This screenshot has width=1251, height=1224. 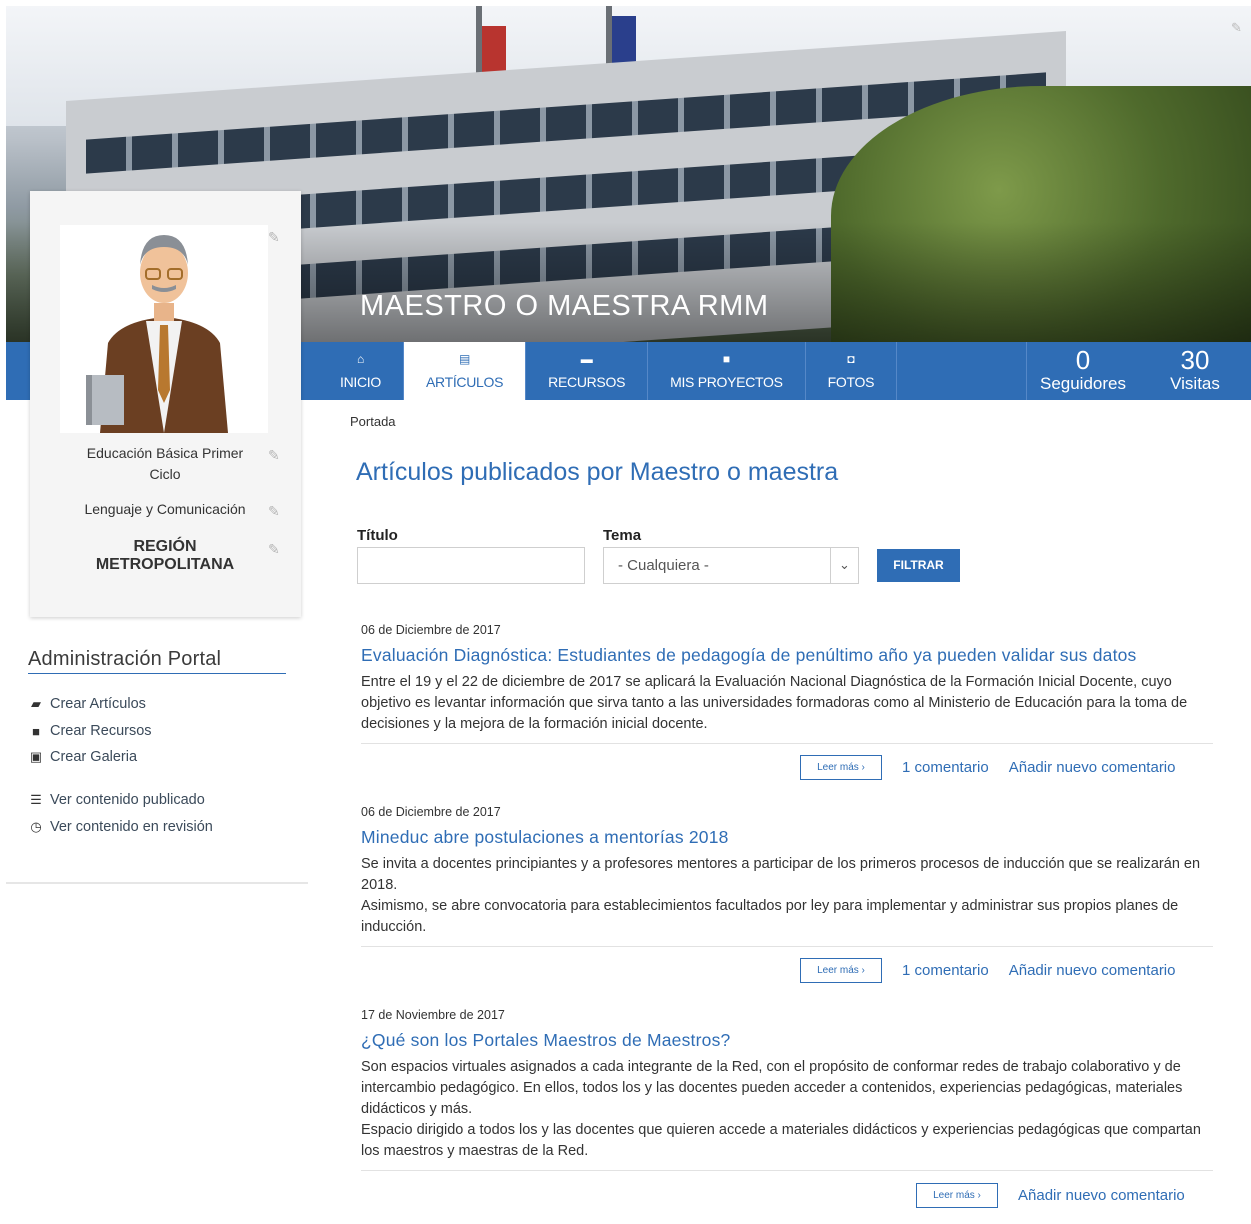 I want to click on region: REGIÓN METROPOLITANA, so click(x=165, y=555).